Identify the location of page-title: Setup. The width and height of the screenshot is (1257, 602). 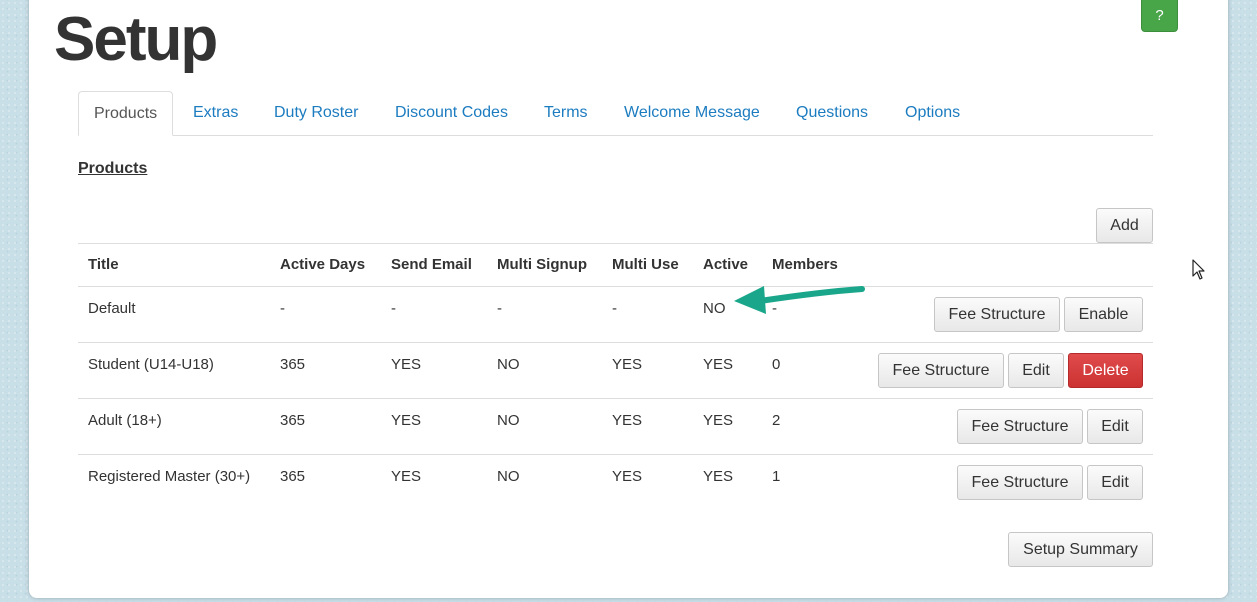
(136, 39).